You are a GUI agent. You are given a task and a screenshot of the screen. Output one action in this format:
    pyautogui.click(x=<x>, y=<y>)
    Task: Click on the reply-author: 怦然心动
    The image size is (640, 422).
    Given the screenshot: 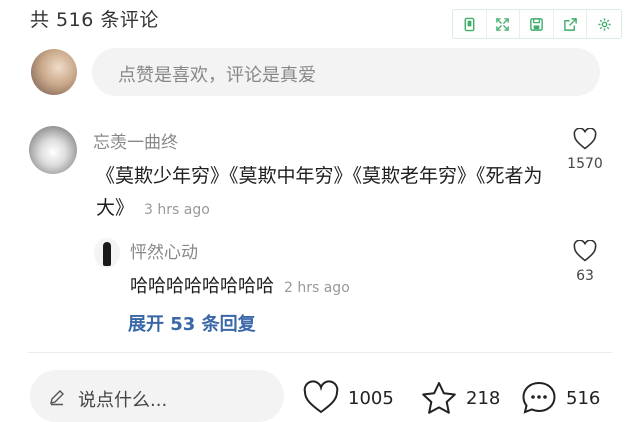 What is the action you would take?
    pyautogui.click(x=164, y=250)
    